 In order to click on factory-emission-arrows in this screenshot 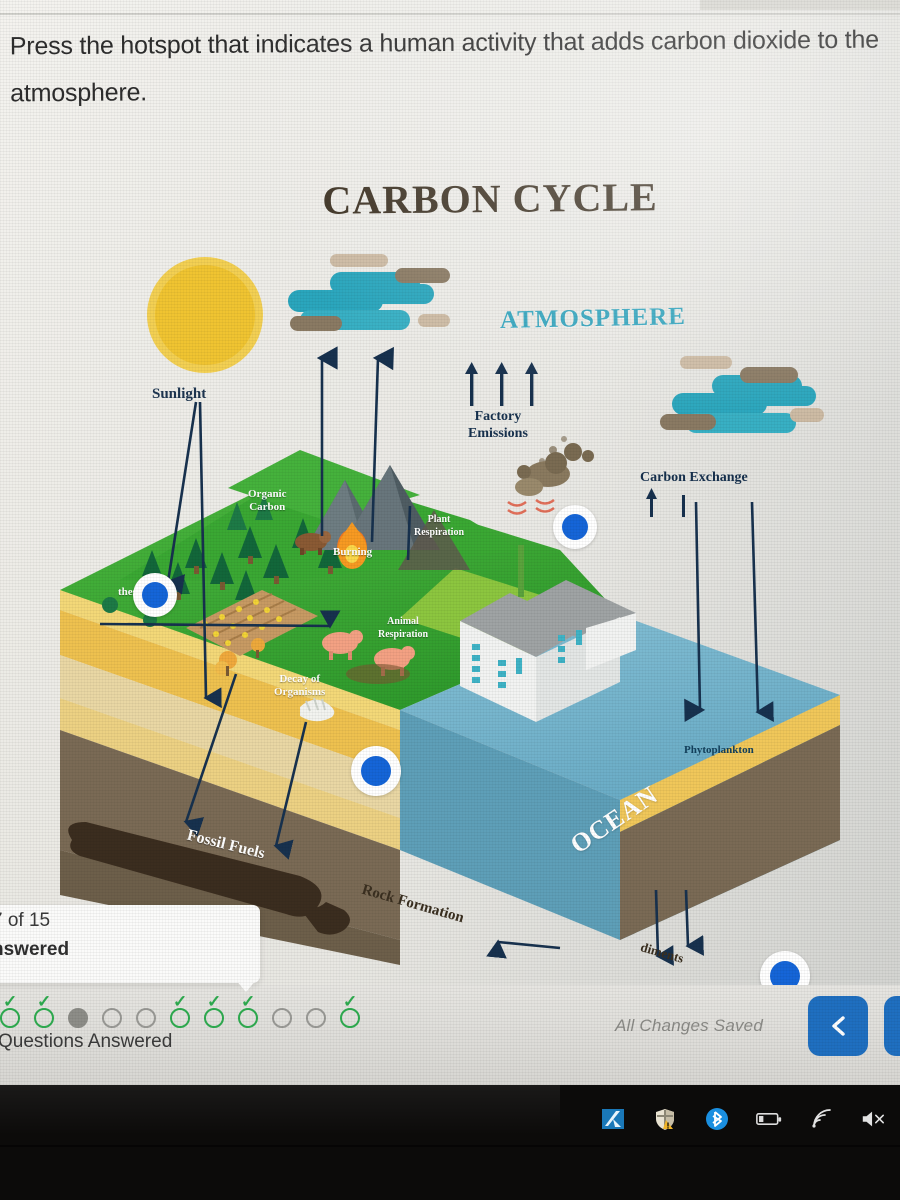, I will do `click(501, 384)`.